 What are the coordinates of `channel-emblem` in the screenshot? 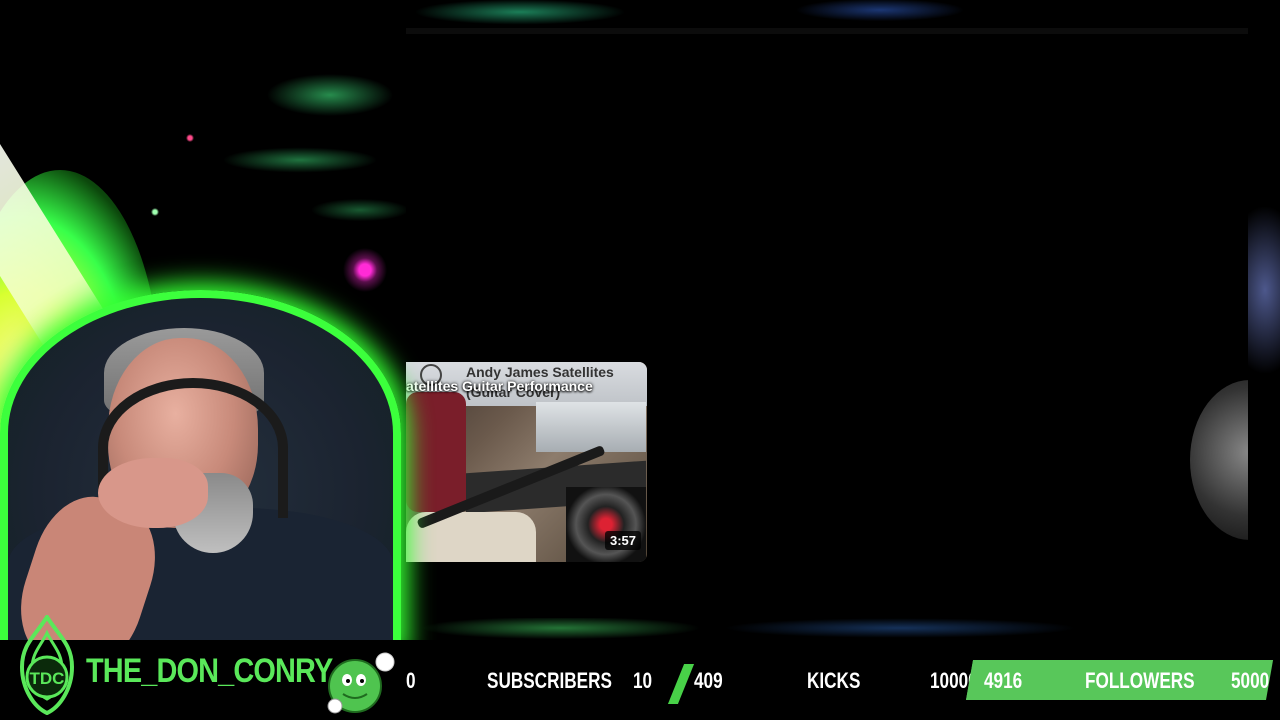 It's located at (606, 524).